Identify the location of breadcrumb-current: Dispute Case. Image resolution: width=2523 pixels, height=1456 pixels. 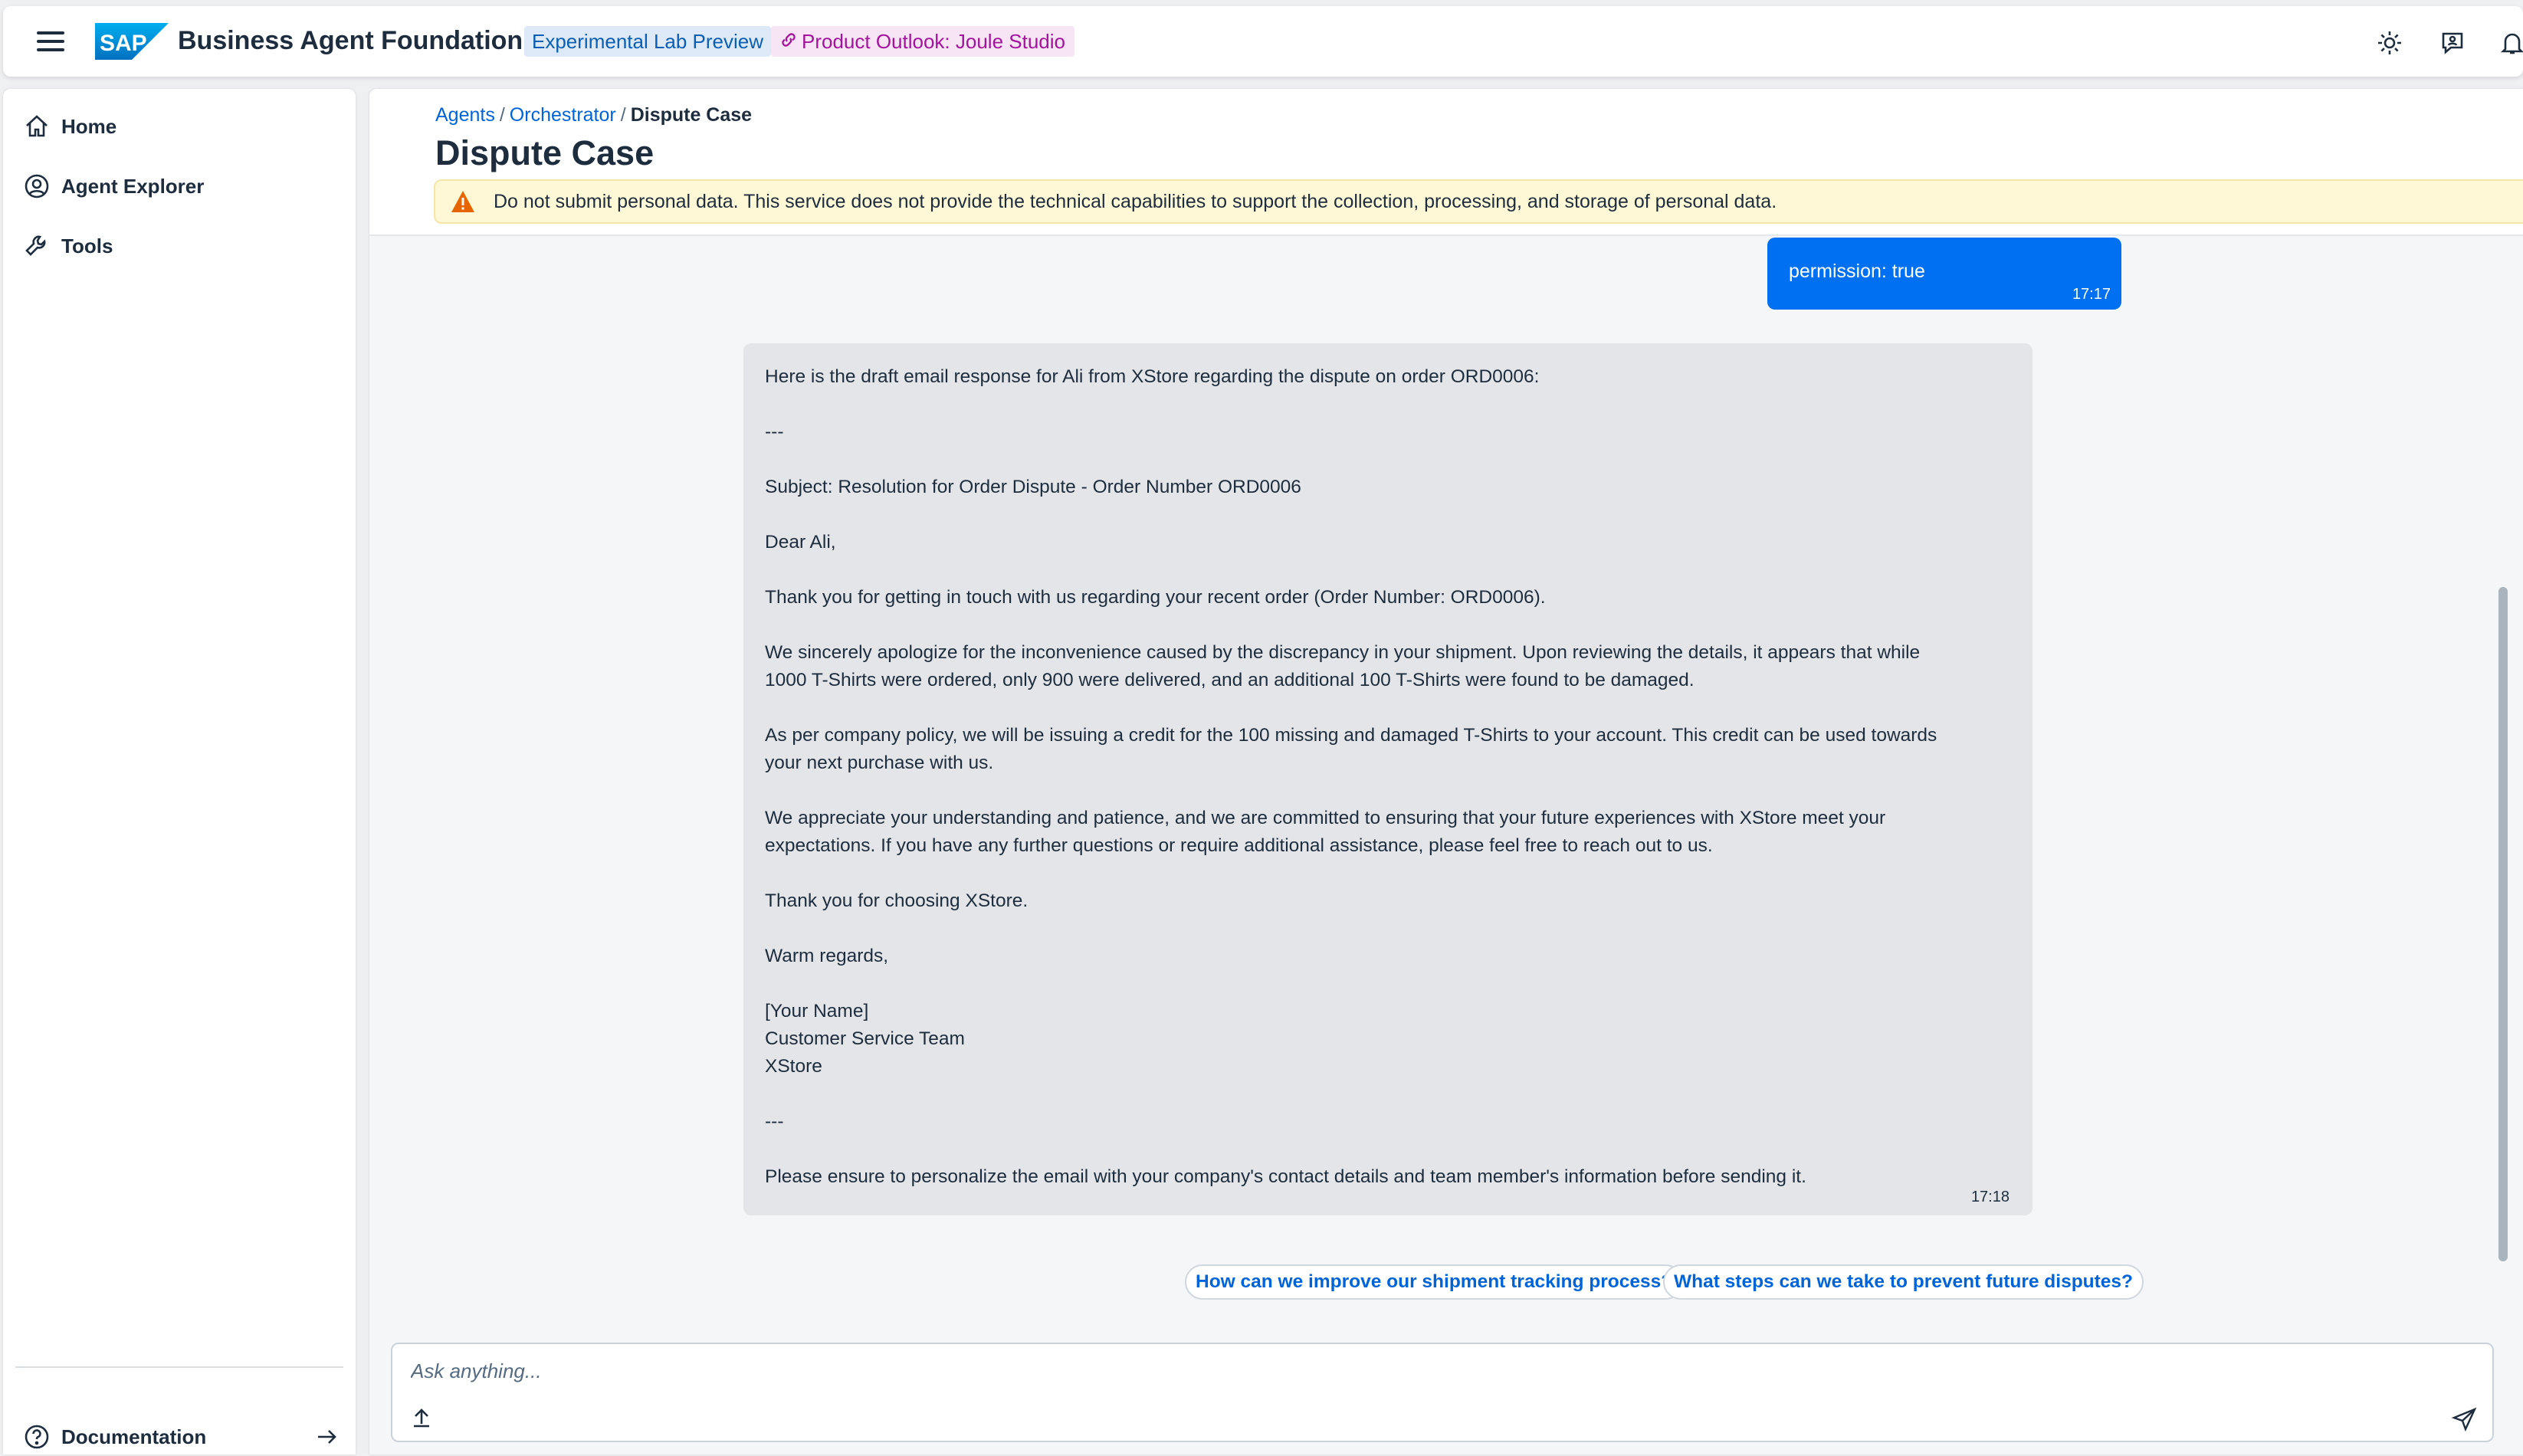
(692, 115).